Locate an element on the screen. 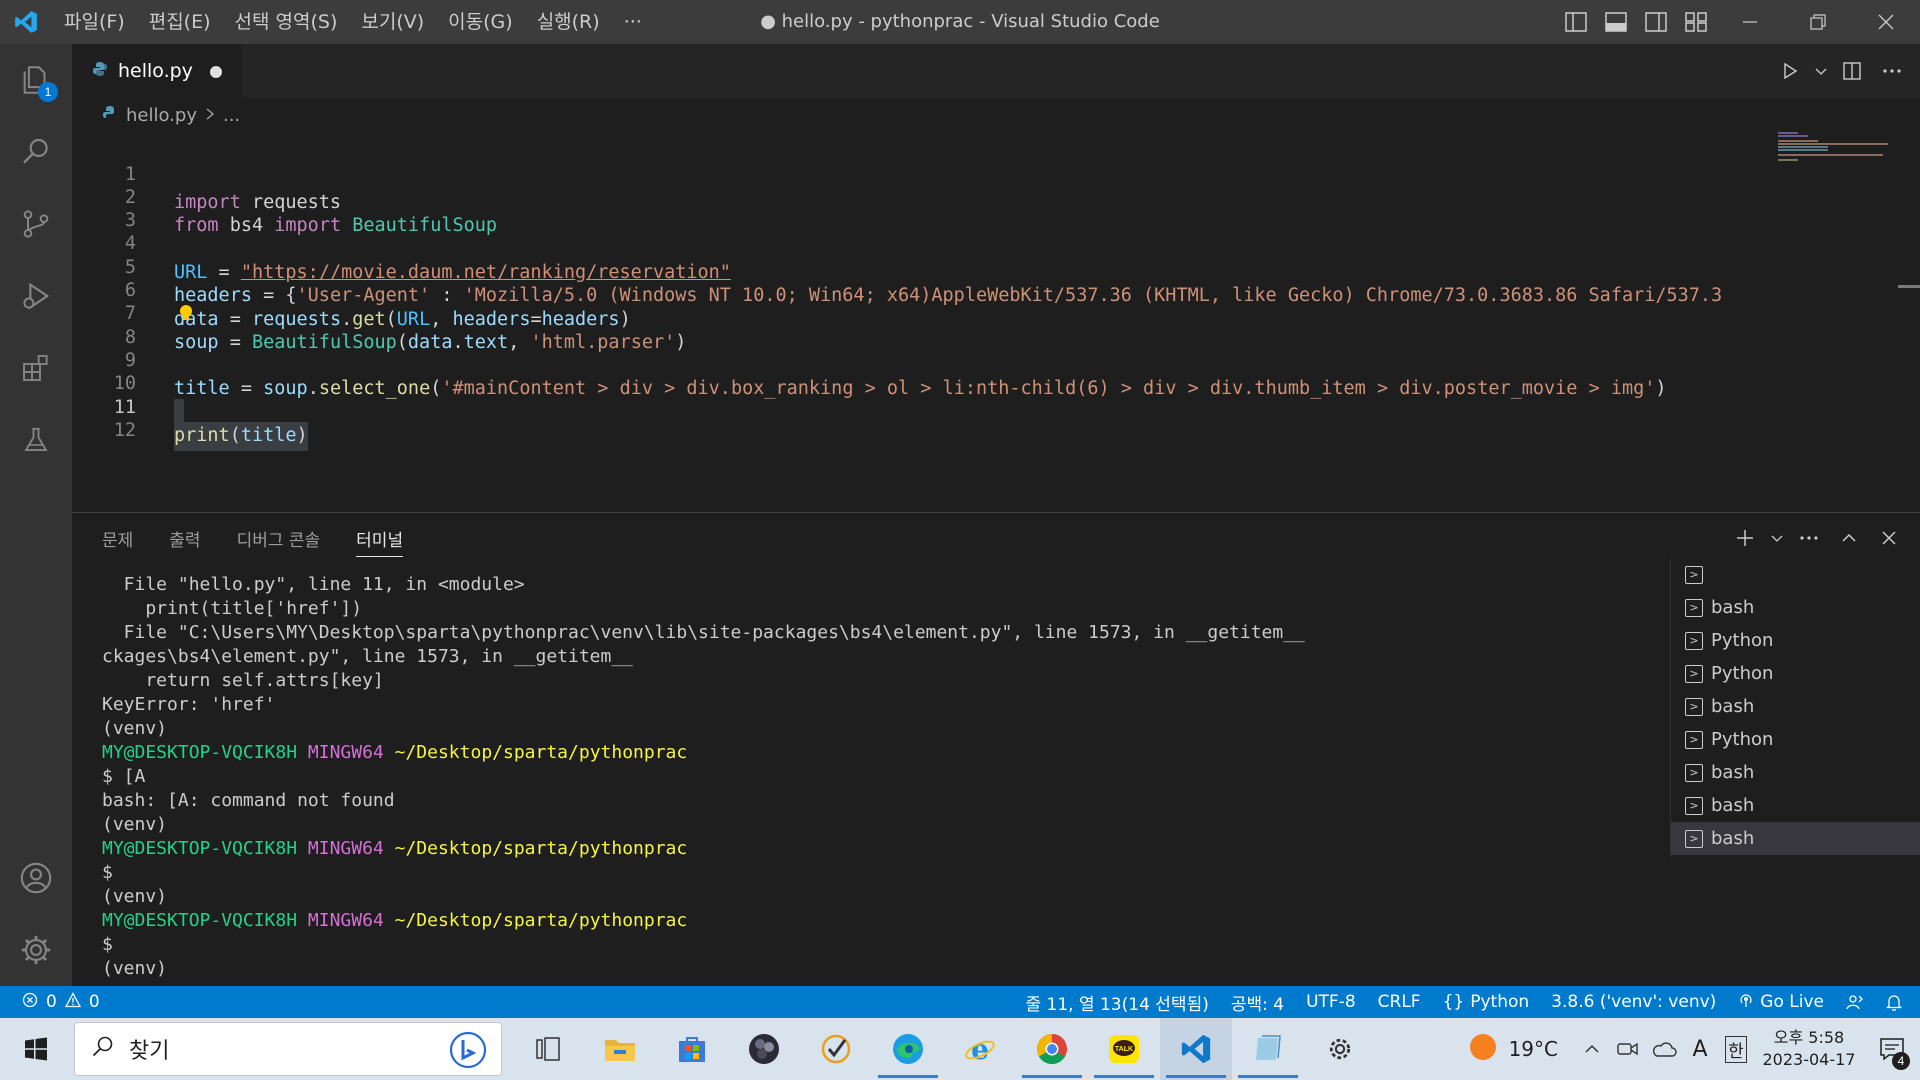 The image size is (1920, 1080). terminal-line: (venv) is located at coordinates (135, 896).